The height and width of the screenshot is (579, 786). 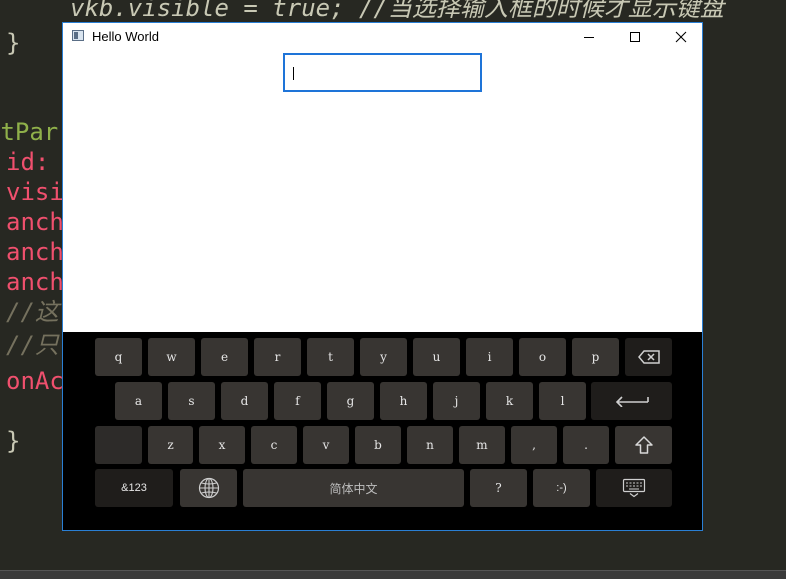 I want to click on key-label: h, so click(x=403, y=401).